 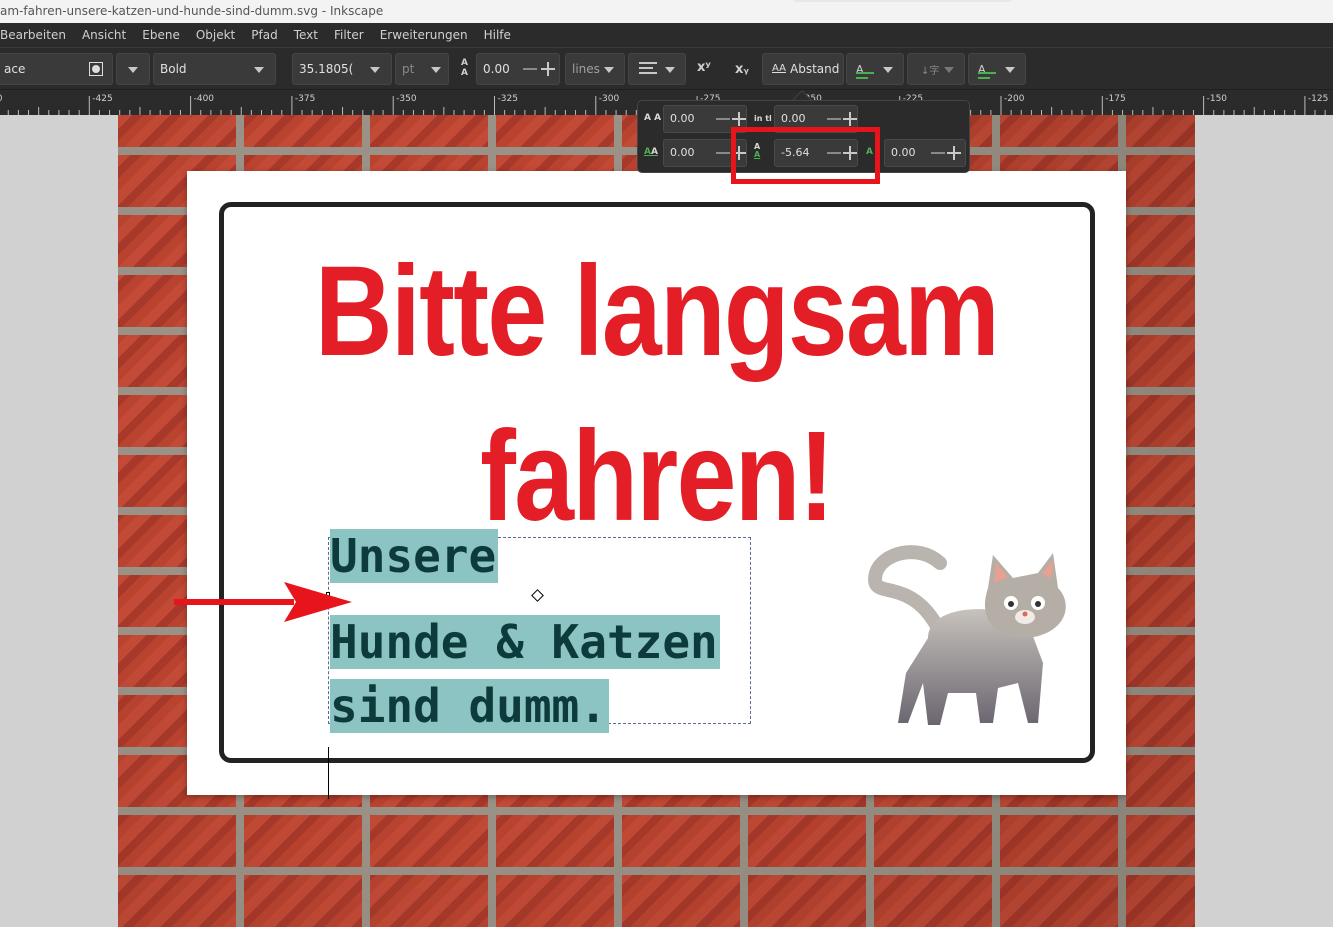 I want to click on ruler-tick-label: -400, so click(x=204, y=99).